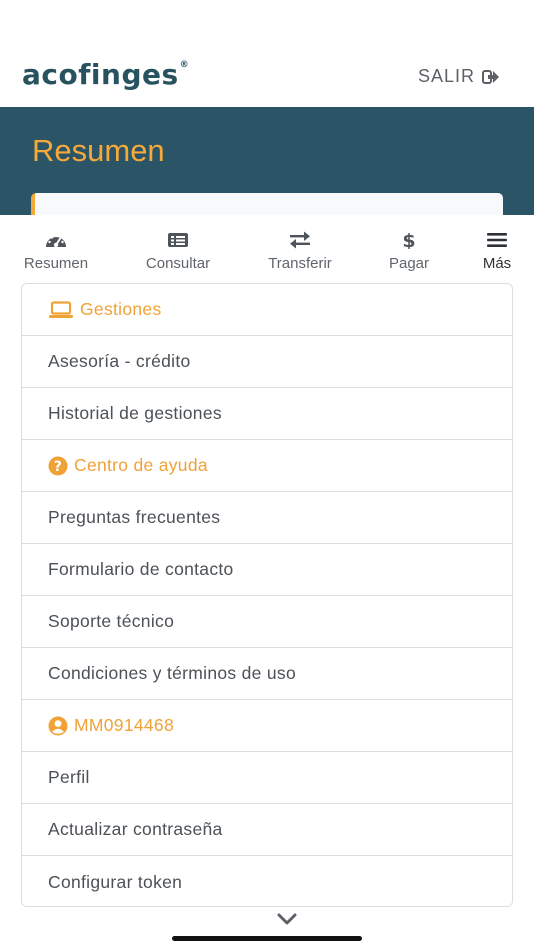 Image resolution: width=534 pixels, height=950 pixels. What do you see at coordinates (497, 263) in the screenshot?
I see `tab-label: Más` at bounding box center [497, 263].